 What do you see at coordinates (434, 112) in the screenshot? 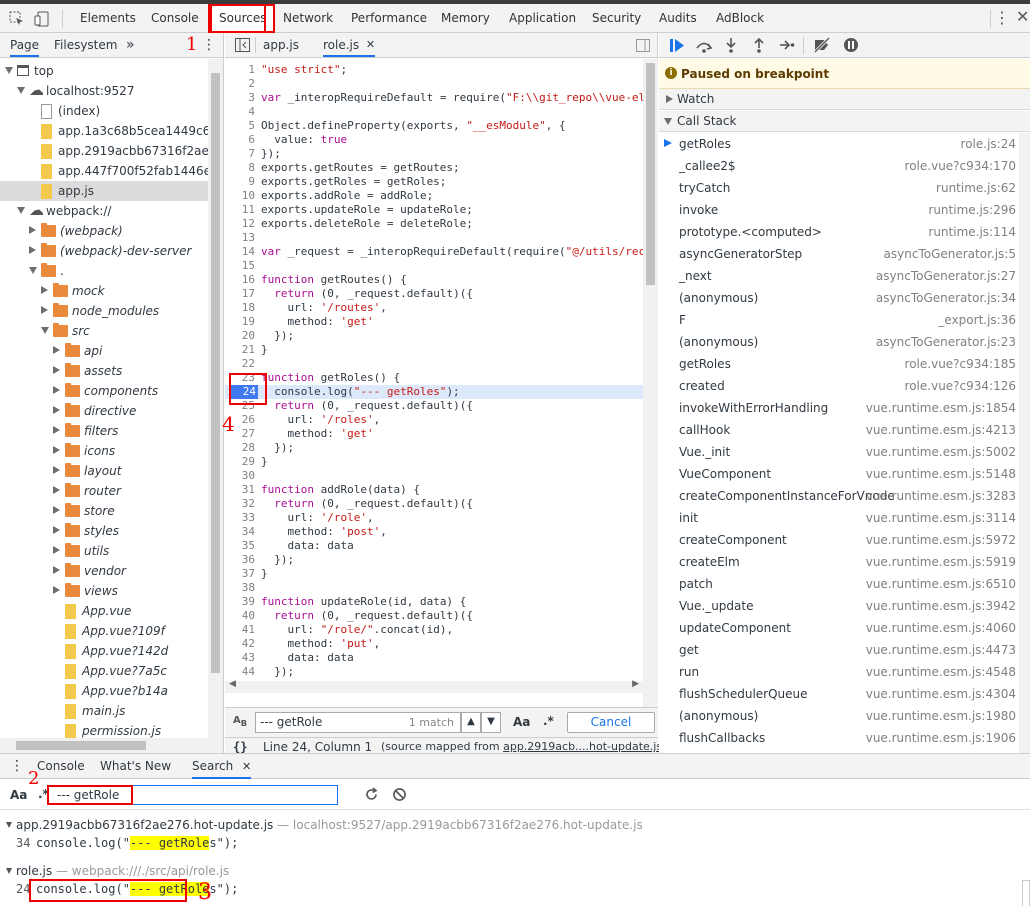
I see `code-line: 4` at bounding box center [434, 112].